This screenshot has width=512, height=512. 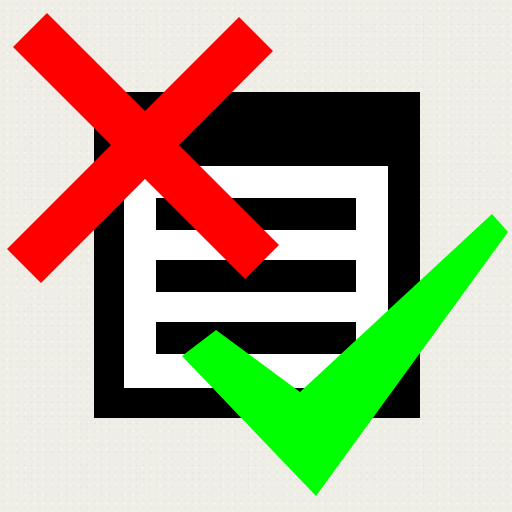 I want to click on document-line, so click(x=256, y=338).